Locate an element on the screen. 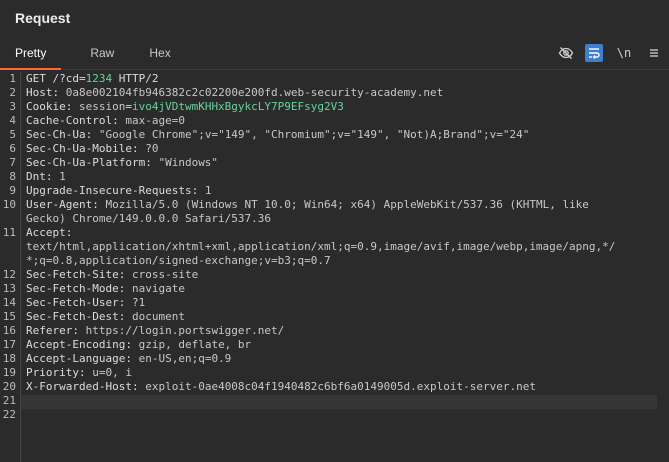 The height and width of the screenshot is (462, 669). tab-raw: Raw is located at coordinates (102, 52).